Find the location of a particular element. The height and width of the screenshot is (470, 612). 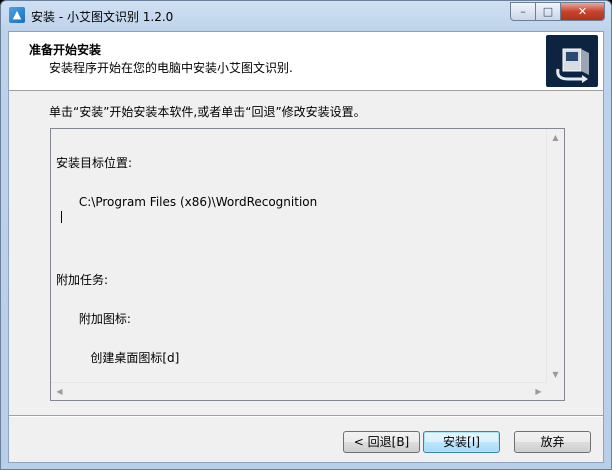

window-title: 安装 - 小艾图文识别 1.2.0 is located at coordinates (102, 17).